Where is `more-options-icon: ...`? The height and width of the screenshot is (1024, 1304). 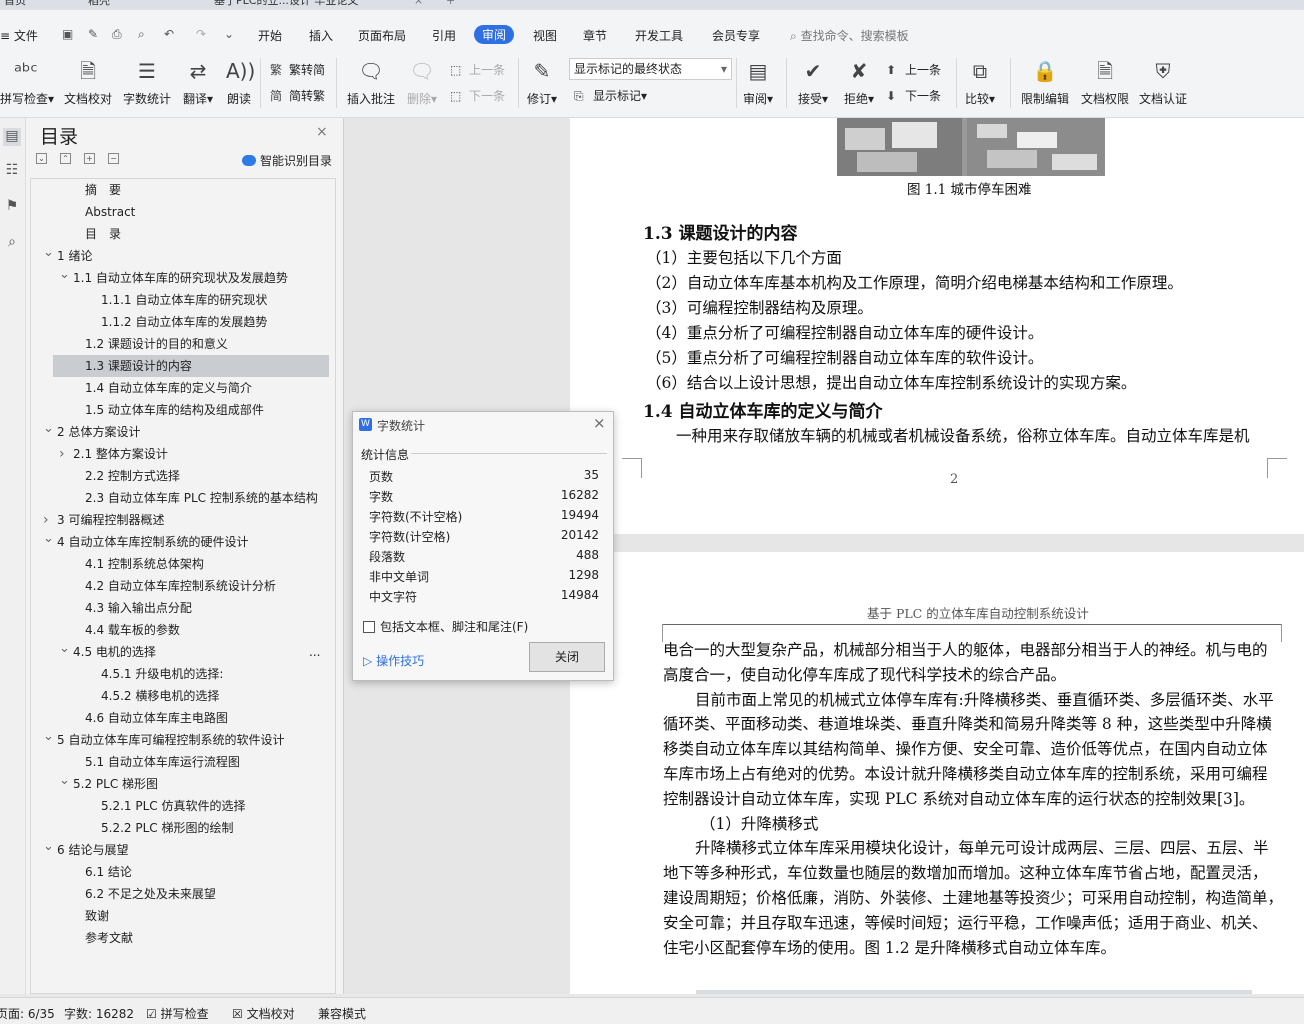 more-options-icon: ... is located at coordinates (314, 652).